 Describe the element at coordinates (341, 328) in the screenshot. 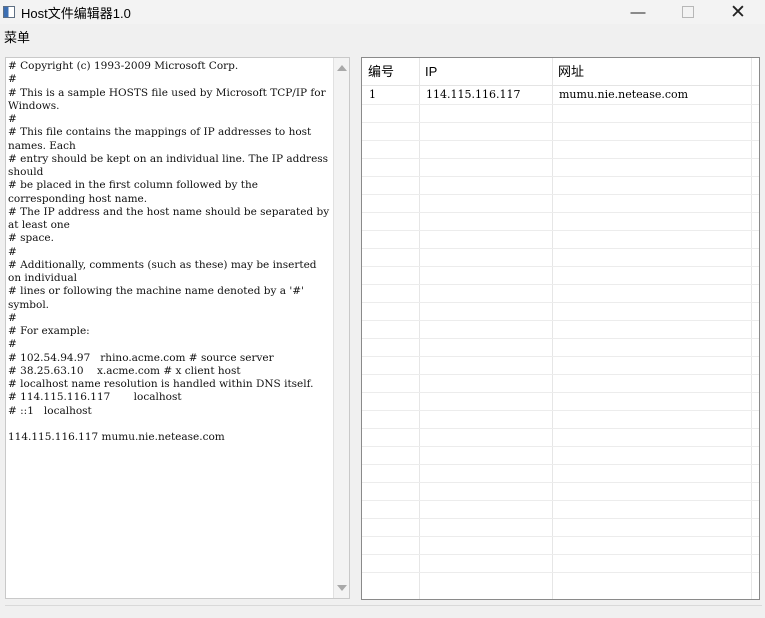

I see `editor-scrollbar` at that location.